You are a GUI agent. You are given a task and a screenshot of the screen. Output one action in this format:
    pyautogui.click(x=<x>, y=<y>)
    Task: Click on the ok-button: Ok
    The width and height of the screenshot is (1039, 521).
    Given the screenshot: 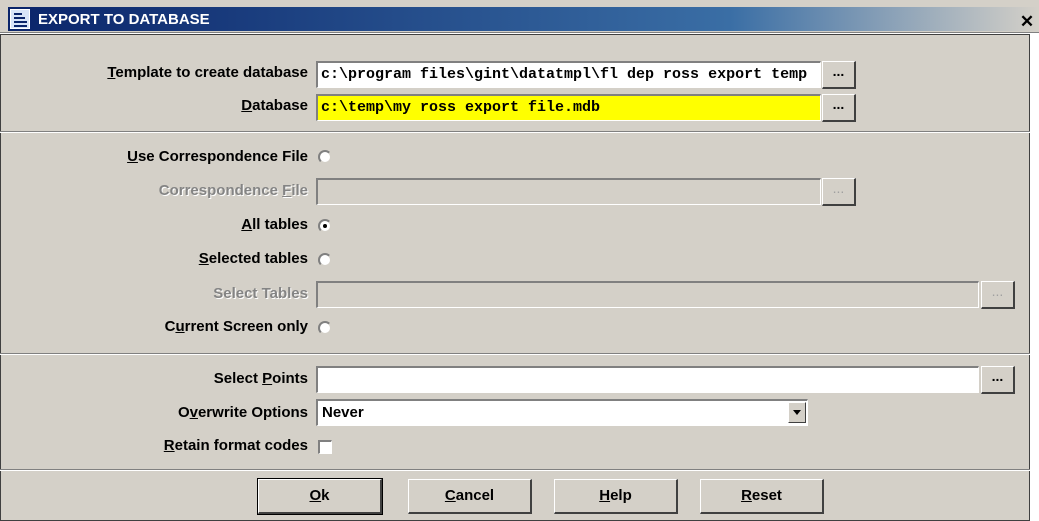 What is the action you would take?
    pyautogui.click(x=320, y=496)
    